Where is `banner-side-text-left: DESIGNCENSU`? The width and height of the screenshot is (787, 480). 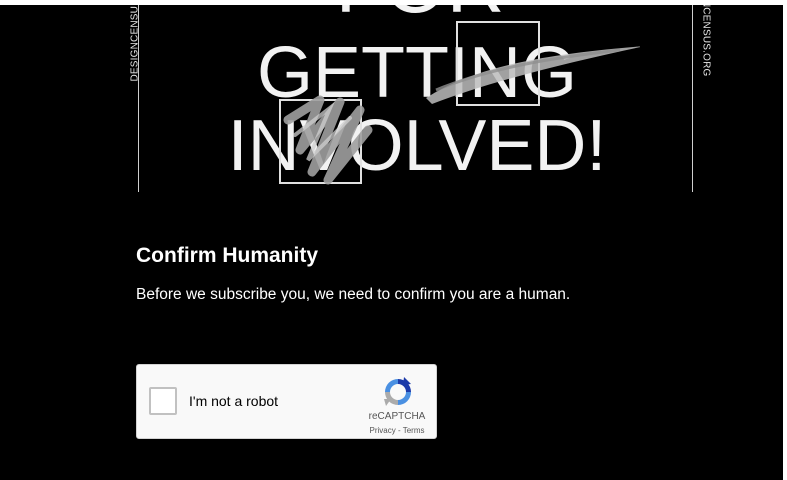
banner-side-text-left: DESIGNCENSU is located at coordinates (135, 43).